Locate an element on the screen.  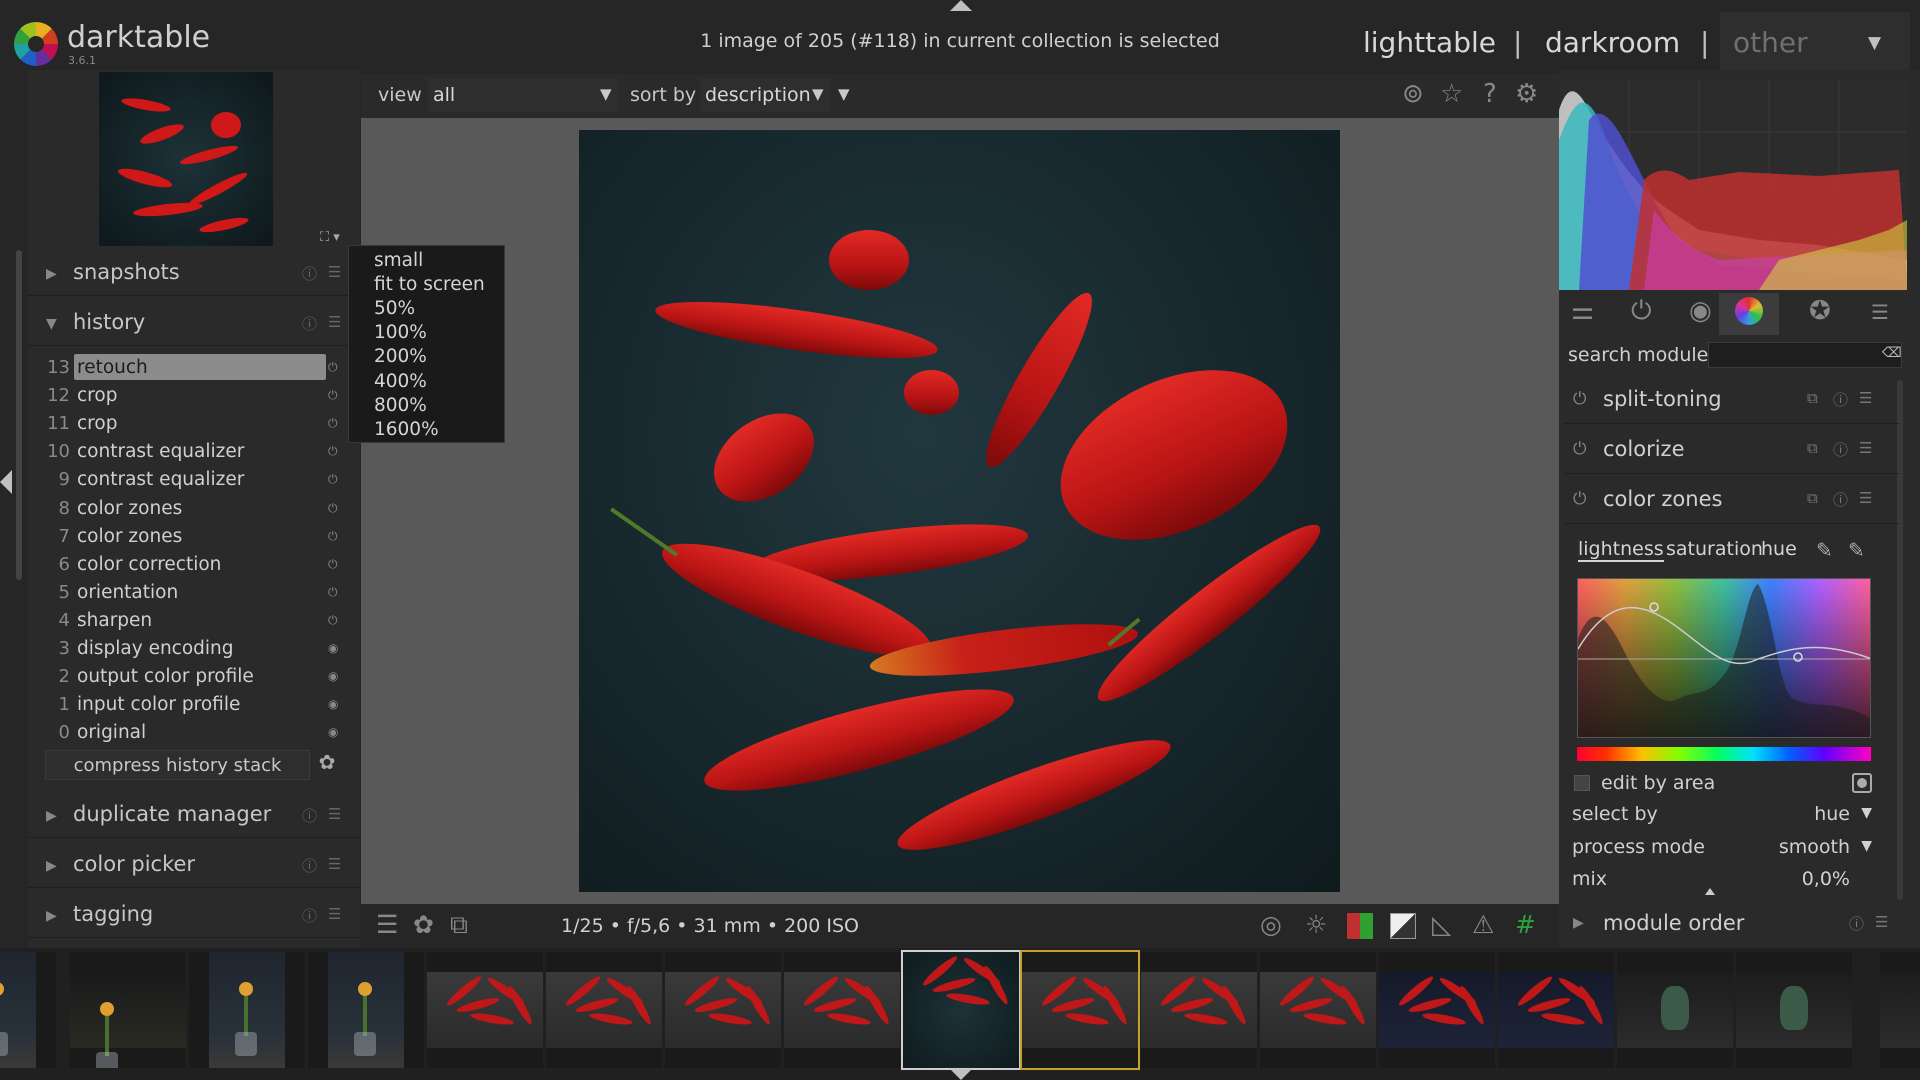
section-history: ▼ history ⓘ ☰ is located at coordinates (194, 322).